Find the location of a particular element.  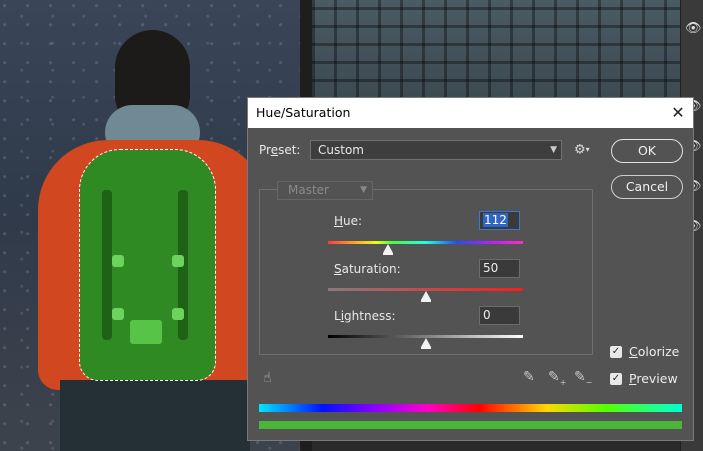

hue-slider-track is located at coordinates (425, 242).